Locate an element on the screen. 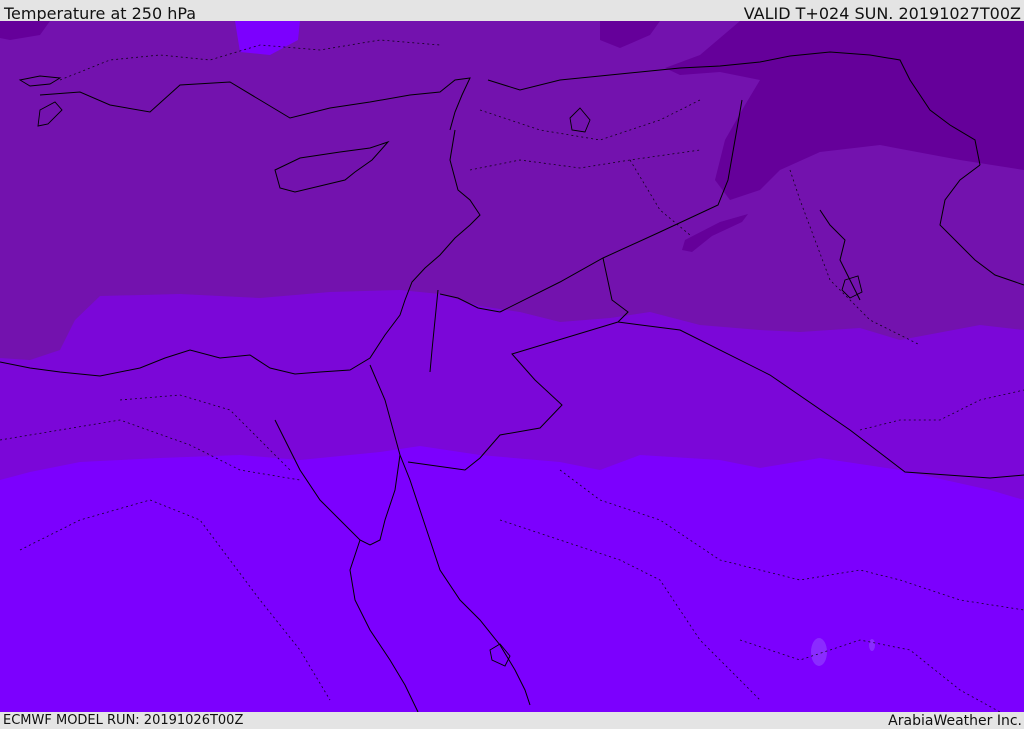 The width and height of the screenshot is (1024, 729). credit-label: ArabiaWeather Inc. is located at coordinates (955, 721).